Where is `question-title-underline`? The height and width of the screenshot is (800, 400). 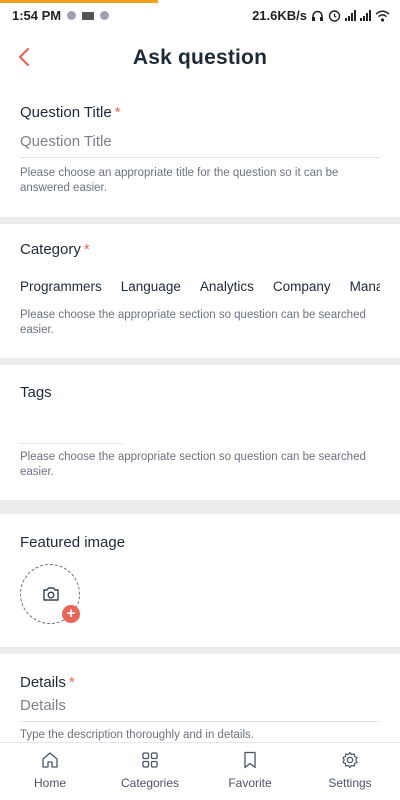 question-title-underline is located at coordinates (200, 157).